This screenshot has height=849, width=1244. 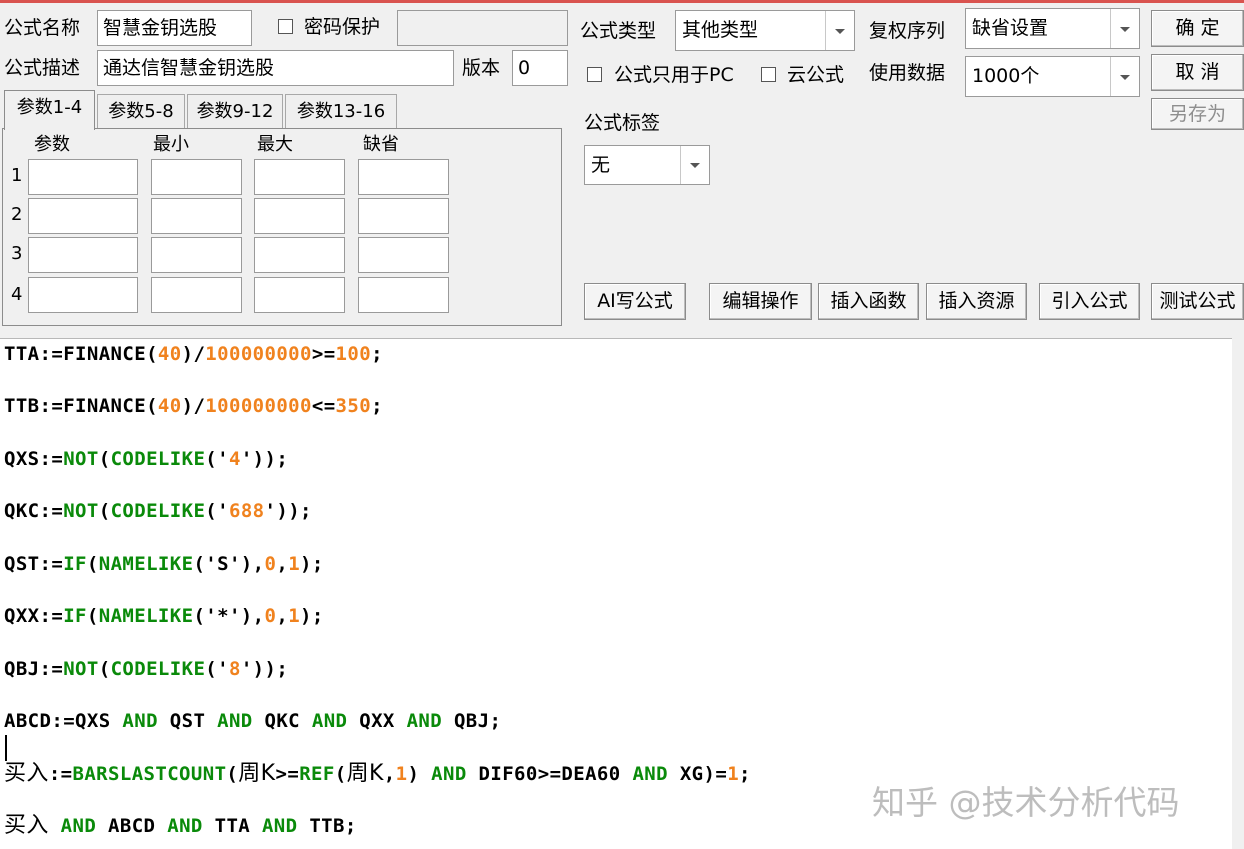 What do you see at coordinates (229, 564) in the screenshot?
I see `code-token: ('S'),` at bounding box center [229, 564].